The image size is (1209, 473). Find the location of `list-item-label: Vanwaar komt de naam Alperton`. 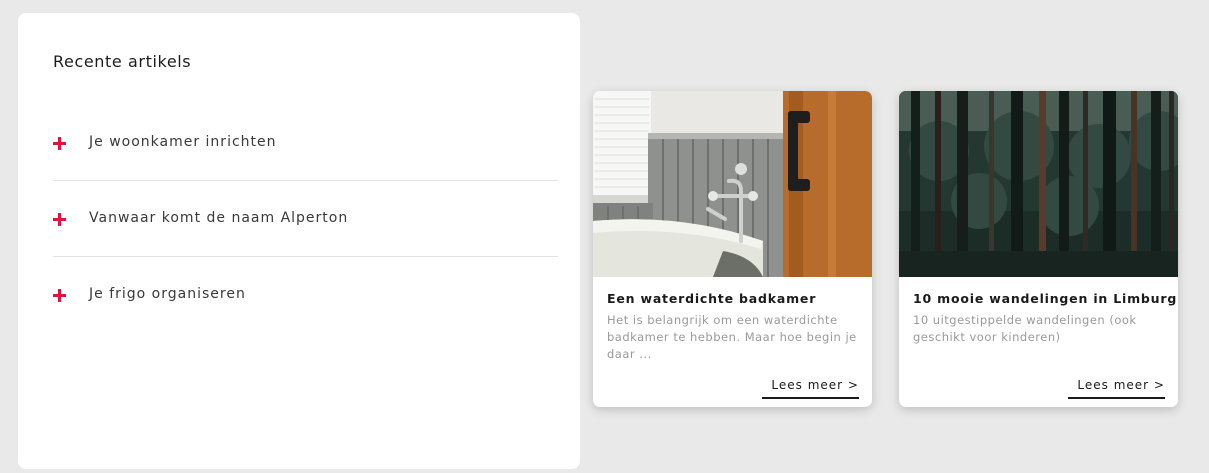

list-item-label: Vanwaar komt de naam Alperton is located at coordinates (219, 218).